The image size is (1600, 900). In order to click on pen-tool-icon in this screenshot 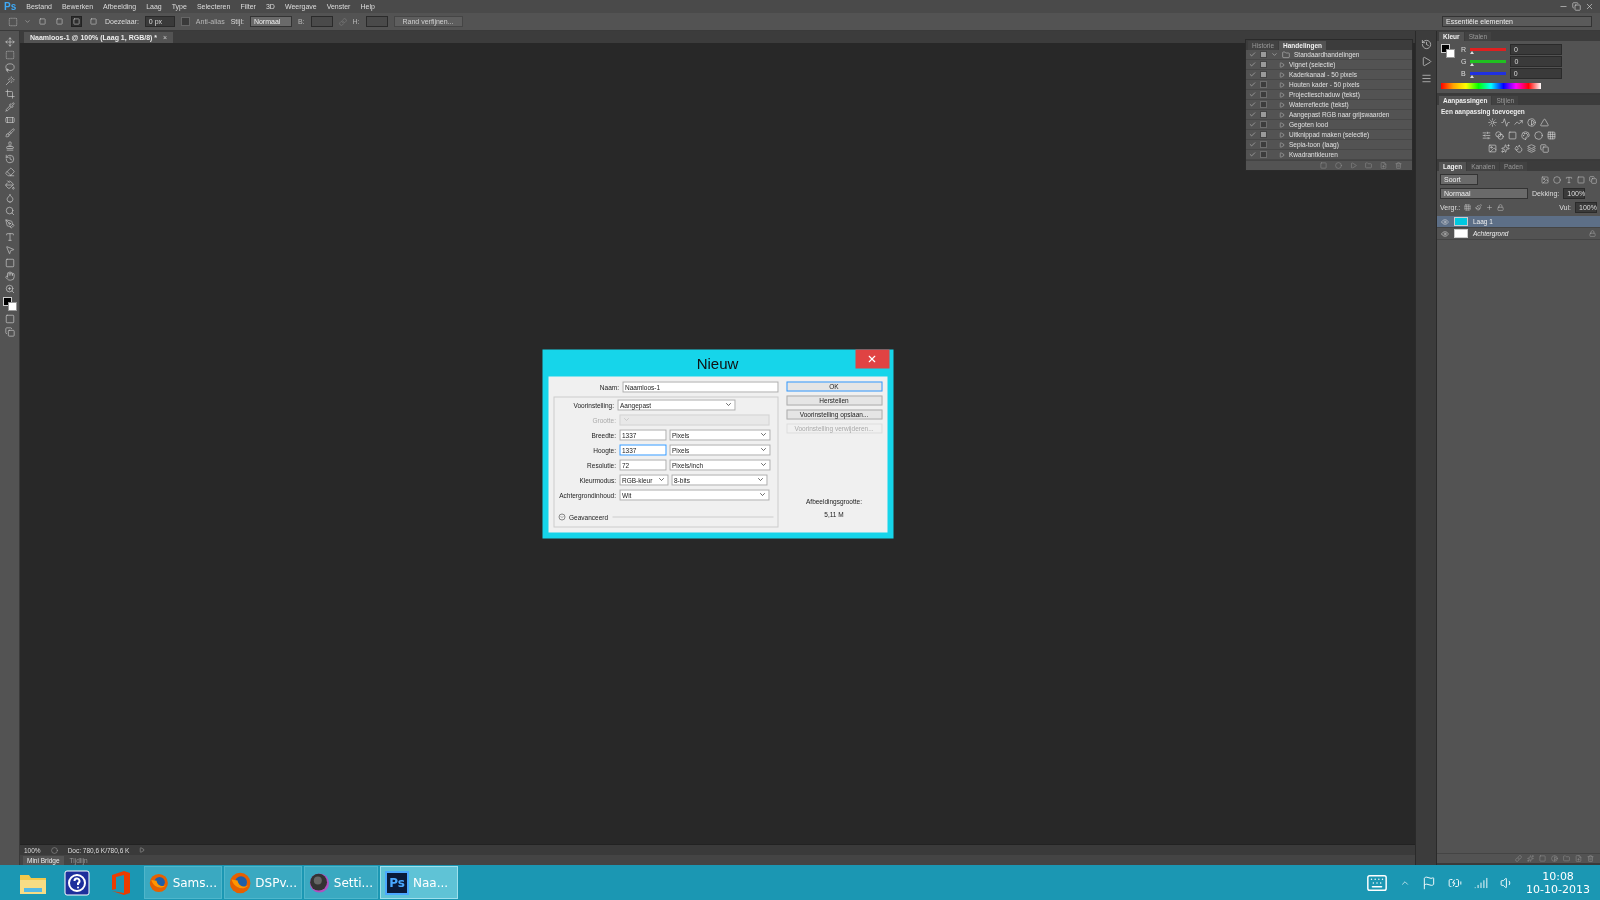, I will do `click(9, 224)`.